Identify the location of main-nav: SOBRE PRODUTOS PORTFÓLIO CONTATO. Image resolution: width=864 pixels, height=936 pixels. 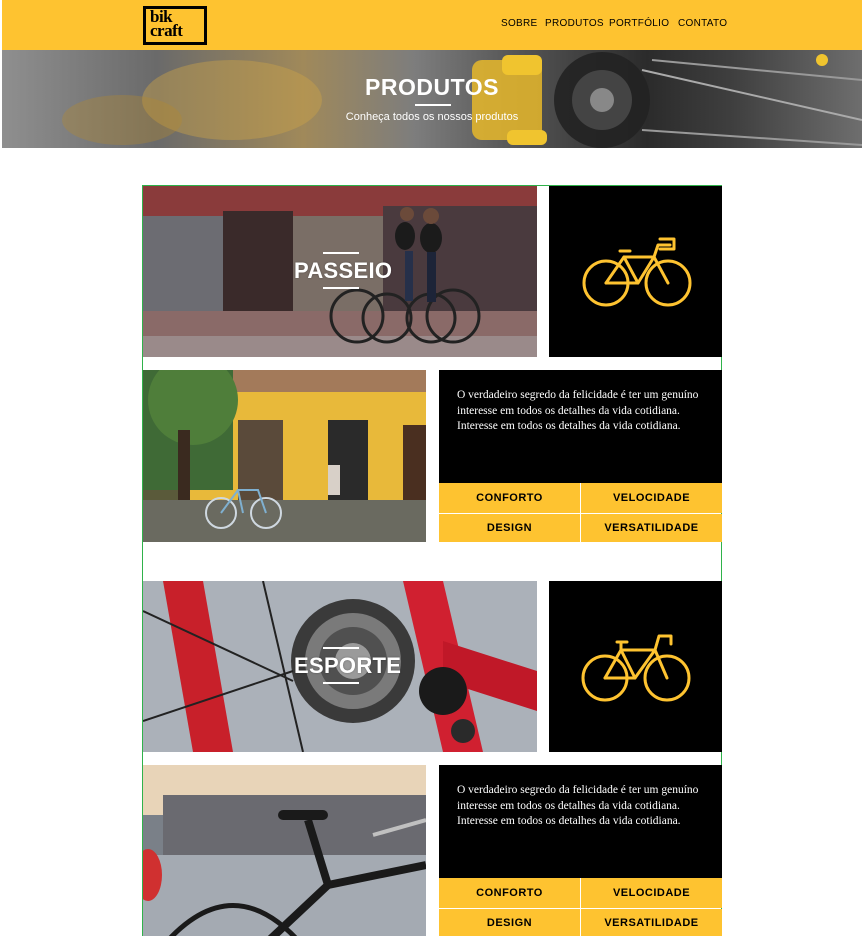
(432, 25).